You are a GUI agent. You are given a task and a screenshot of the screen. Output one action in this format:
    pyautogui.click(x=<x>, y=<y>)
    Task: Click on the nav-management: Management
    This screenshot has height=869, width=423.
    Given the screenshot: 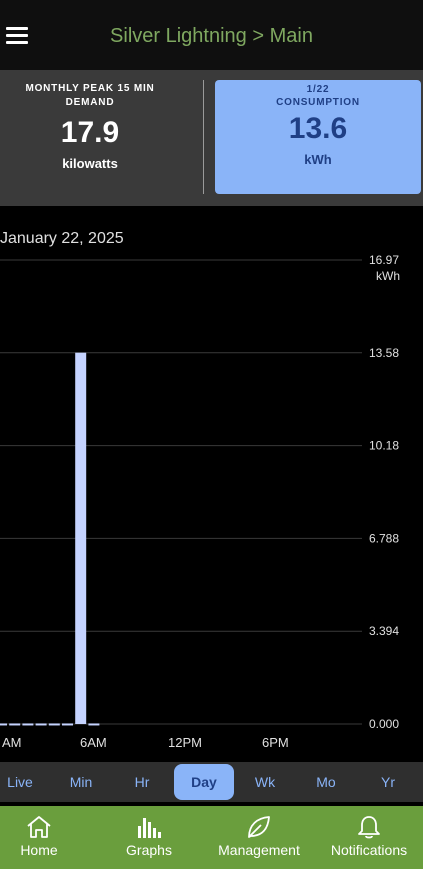 What is the action you would take?
    pyautogui.click(x=259, y=837)
    